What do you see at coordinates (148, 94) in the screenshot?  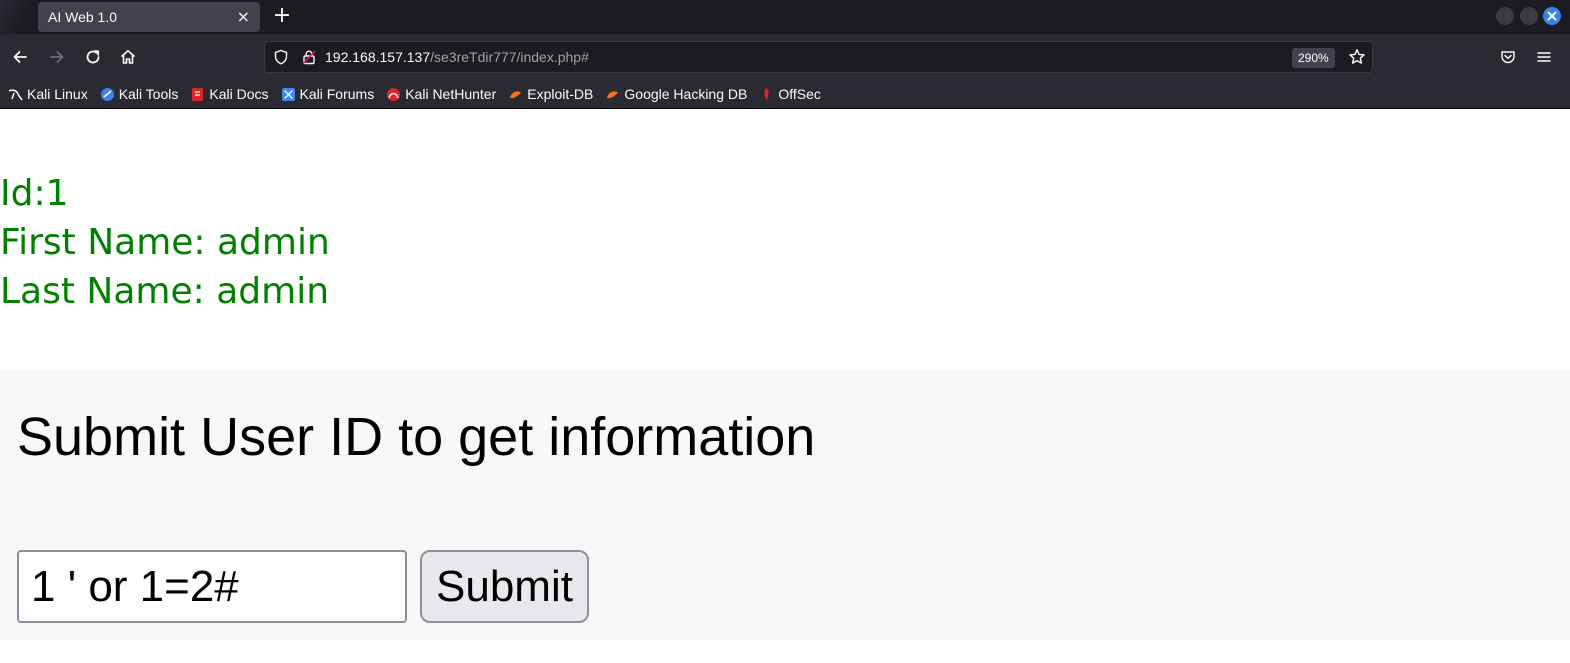 I see `bookmark-label: Kali Tools` at bounding box center [148, 94].